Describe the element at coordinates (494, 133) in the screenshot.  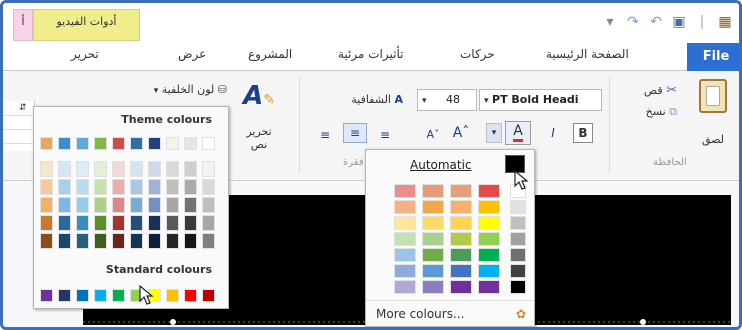
I see `font-colour-dropdown: ▾` at that location.